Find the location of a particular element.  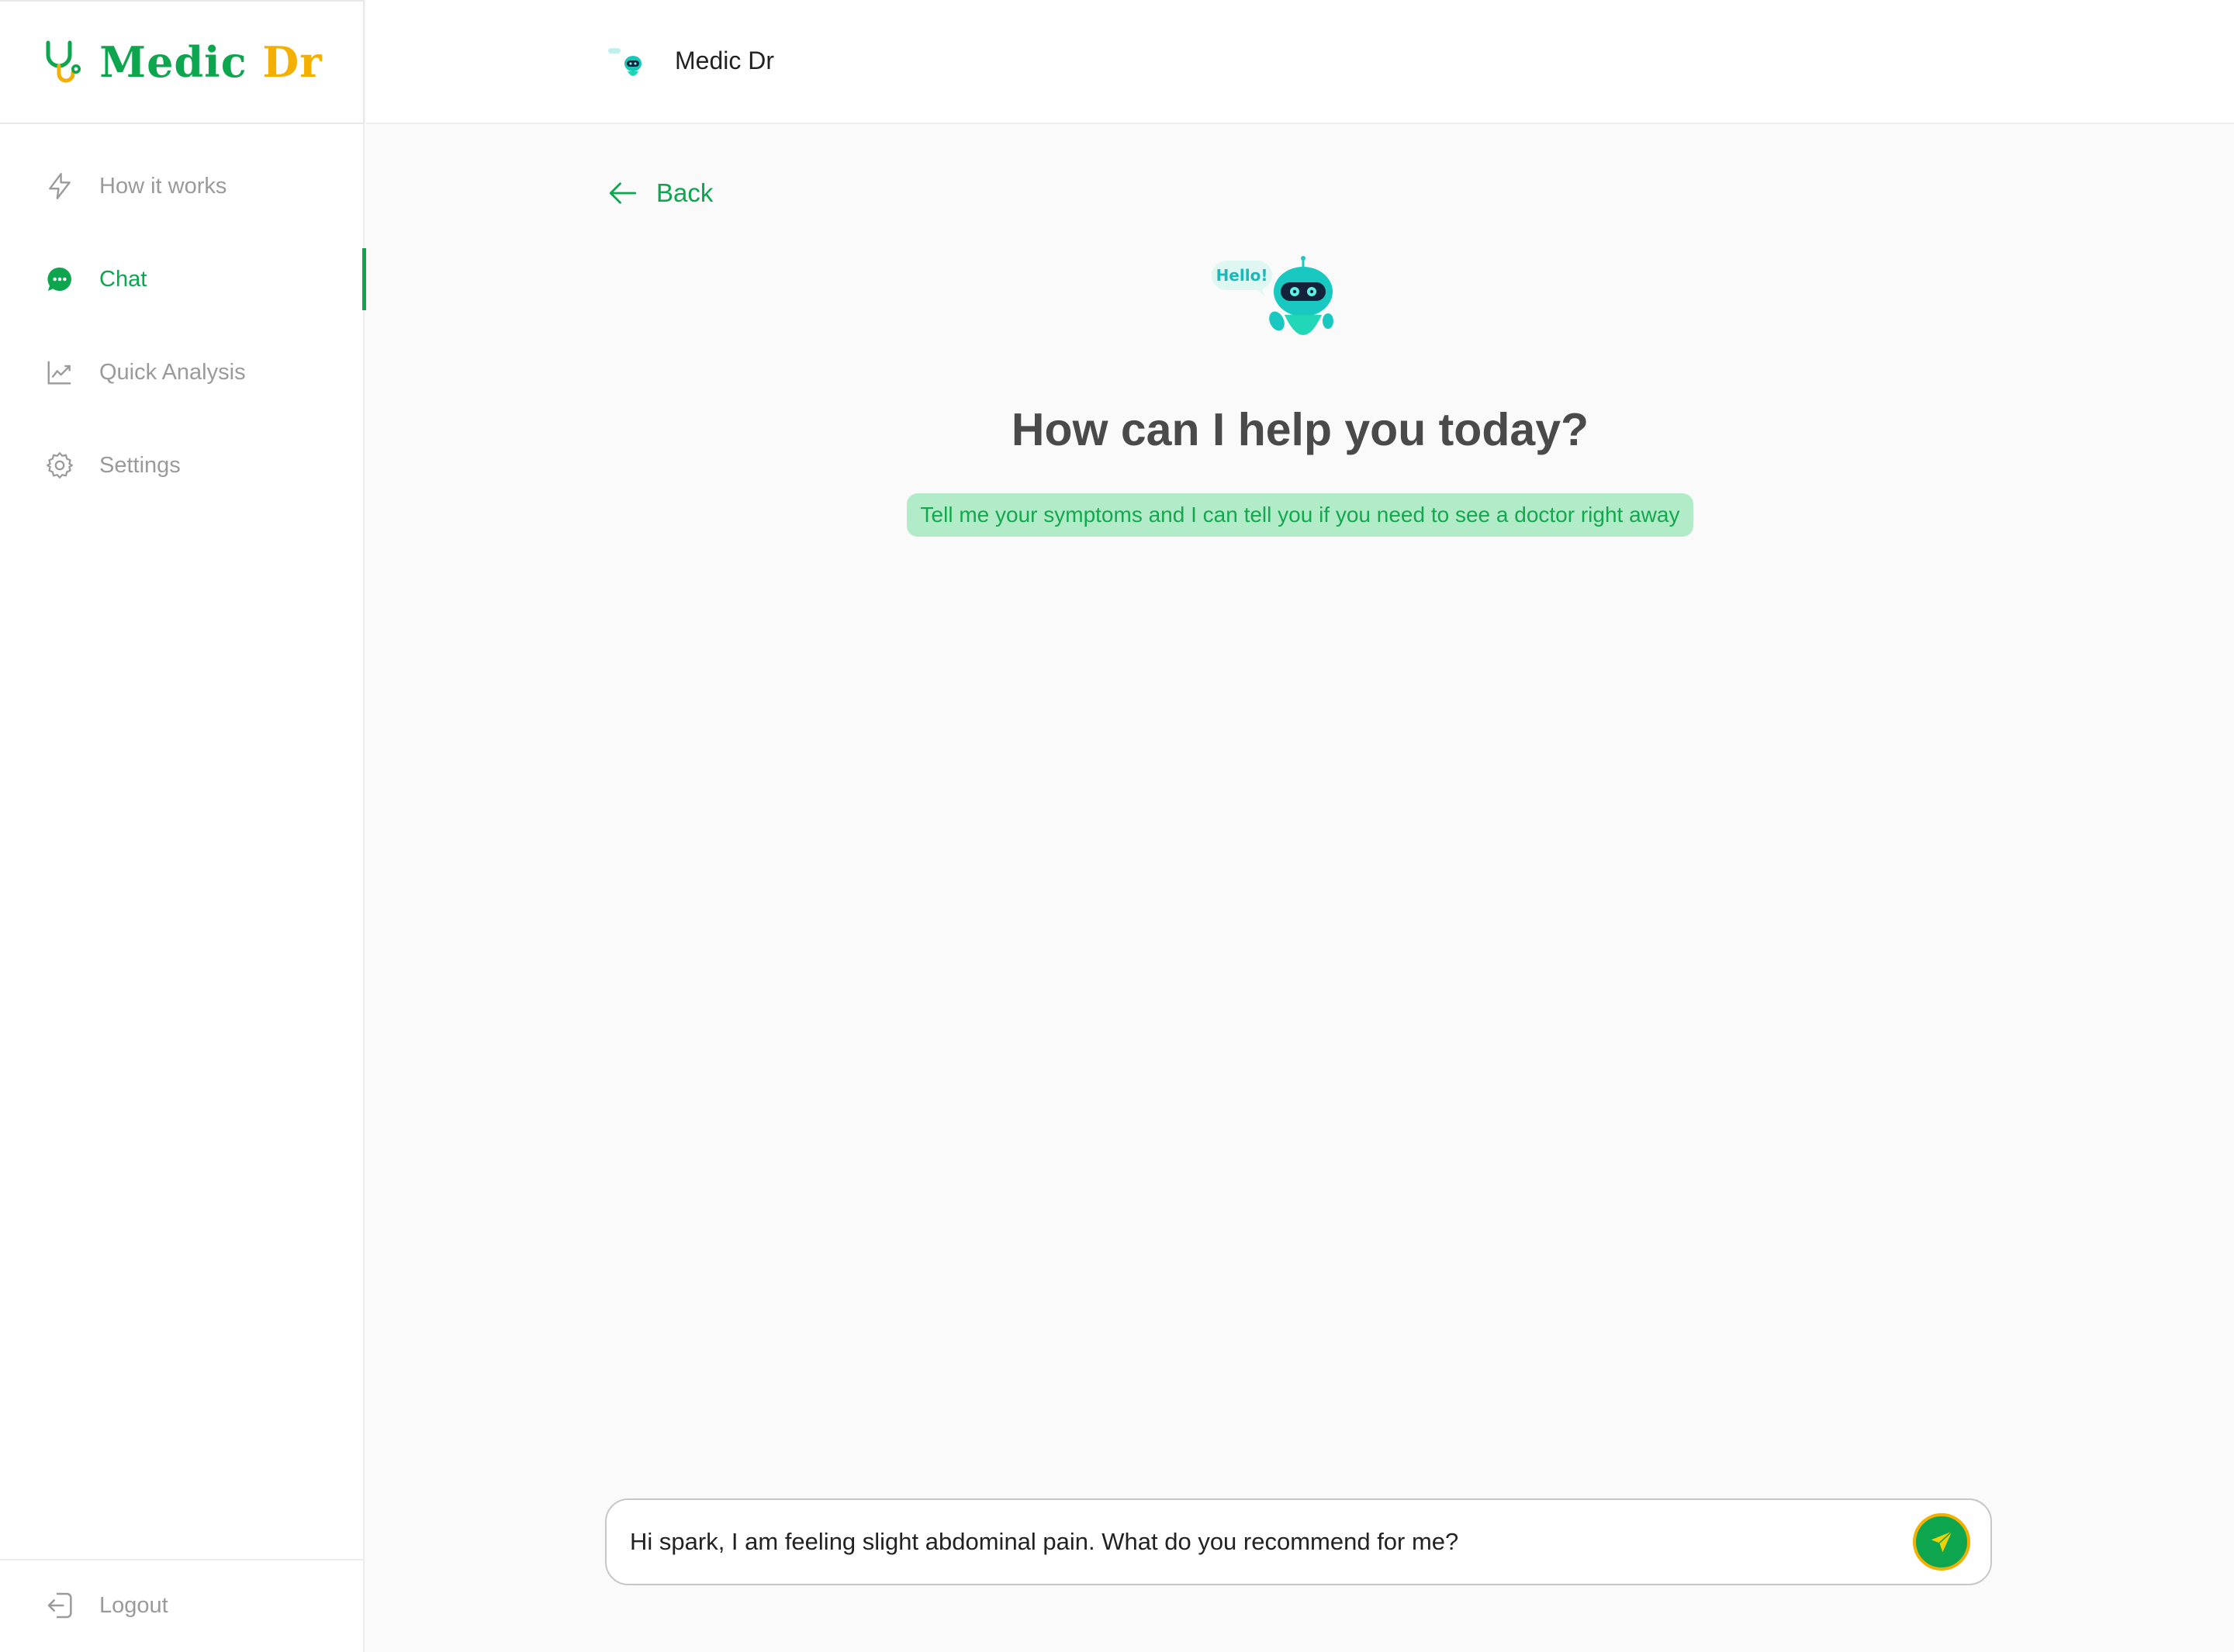

back-button: Back is located at coordinates (660, 193).